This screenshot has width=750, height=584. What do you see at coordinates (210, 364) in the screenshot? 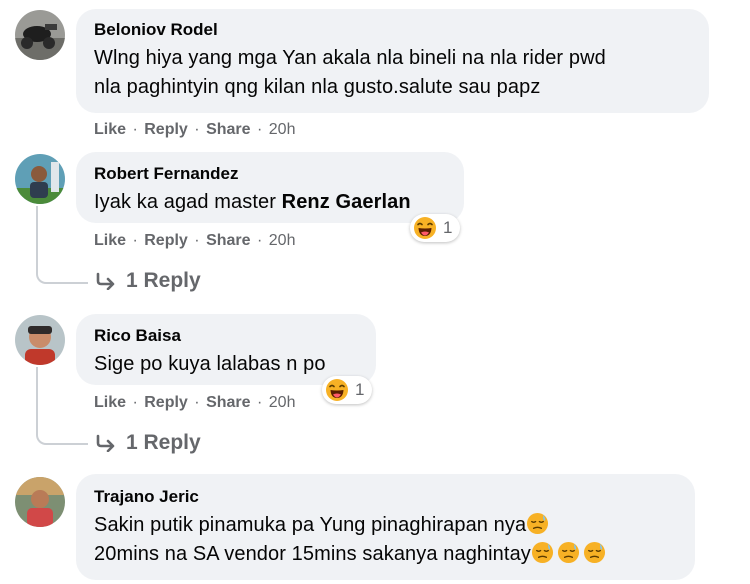
I see `comment-text: Sige po kuya lalabas n po` at bounding box center [210, 364].